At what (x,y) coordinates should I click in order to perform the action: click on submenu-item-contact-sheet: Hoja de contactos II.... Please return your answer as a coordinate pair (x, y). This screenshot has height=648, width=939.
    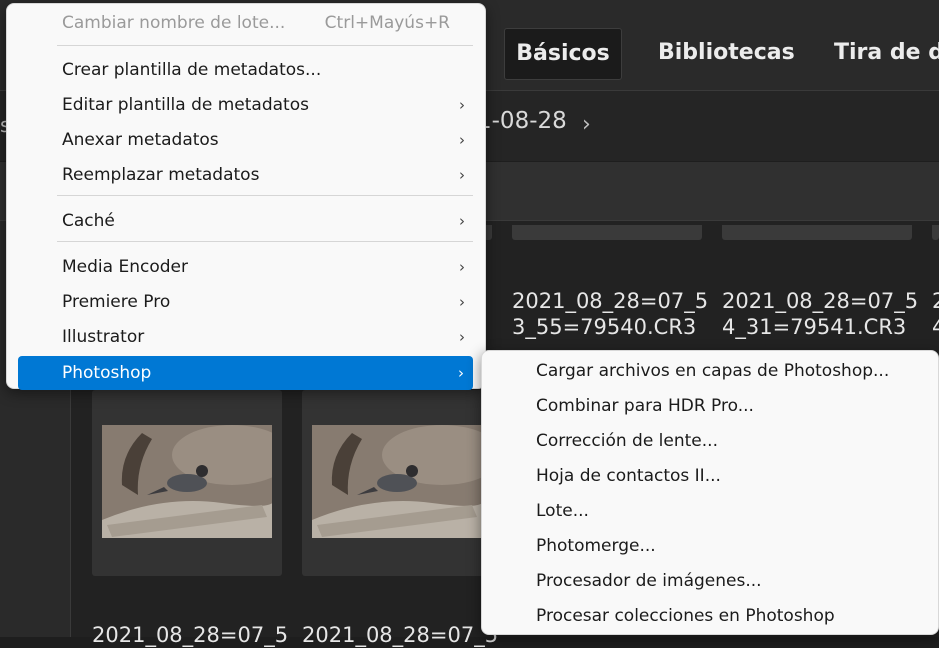
    Looking at the image, I should click on (628, 476).